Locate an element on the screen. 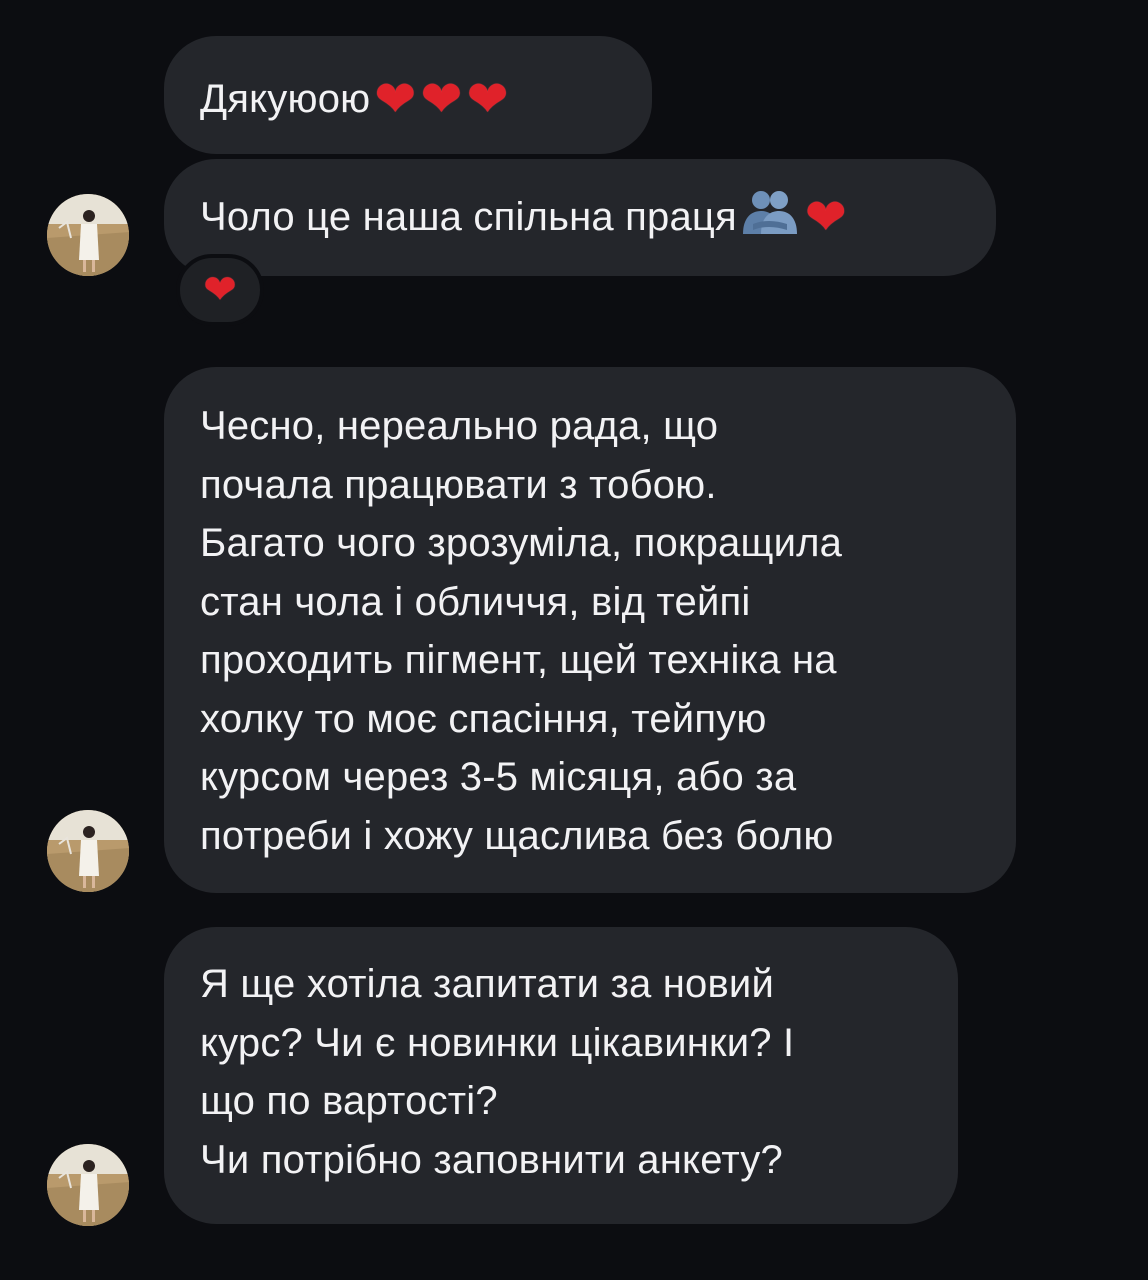  message-bubble-2: Чоло це наша спільна праця ❤ is located at coordinates (580, 217).